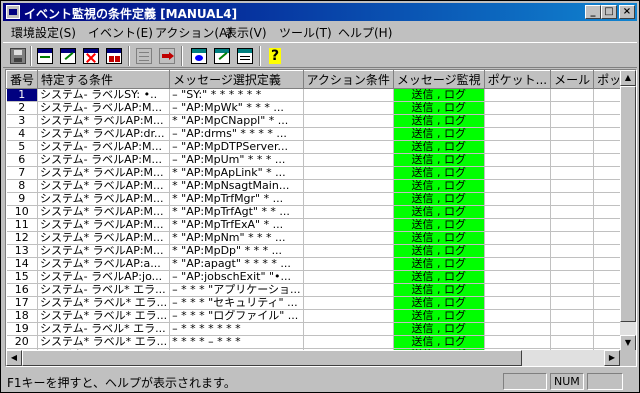 This screenshot has width=640, height=393. I want to click on horizontal-scrollbar: ◀ ▶, so click(313, 358).